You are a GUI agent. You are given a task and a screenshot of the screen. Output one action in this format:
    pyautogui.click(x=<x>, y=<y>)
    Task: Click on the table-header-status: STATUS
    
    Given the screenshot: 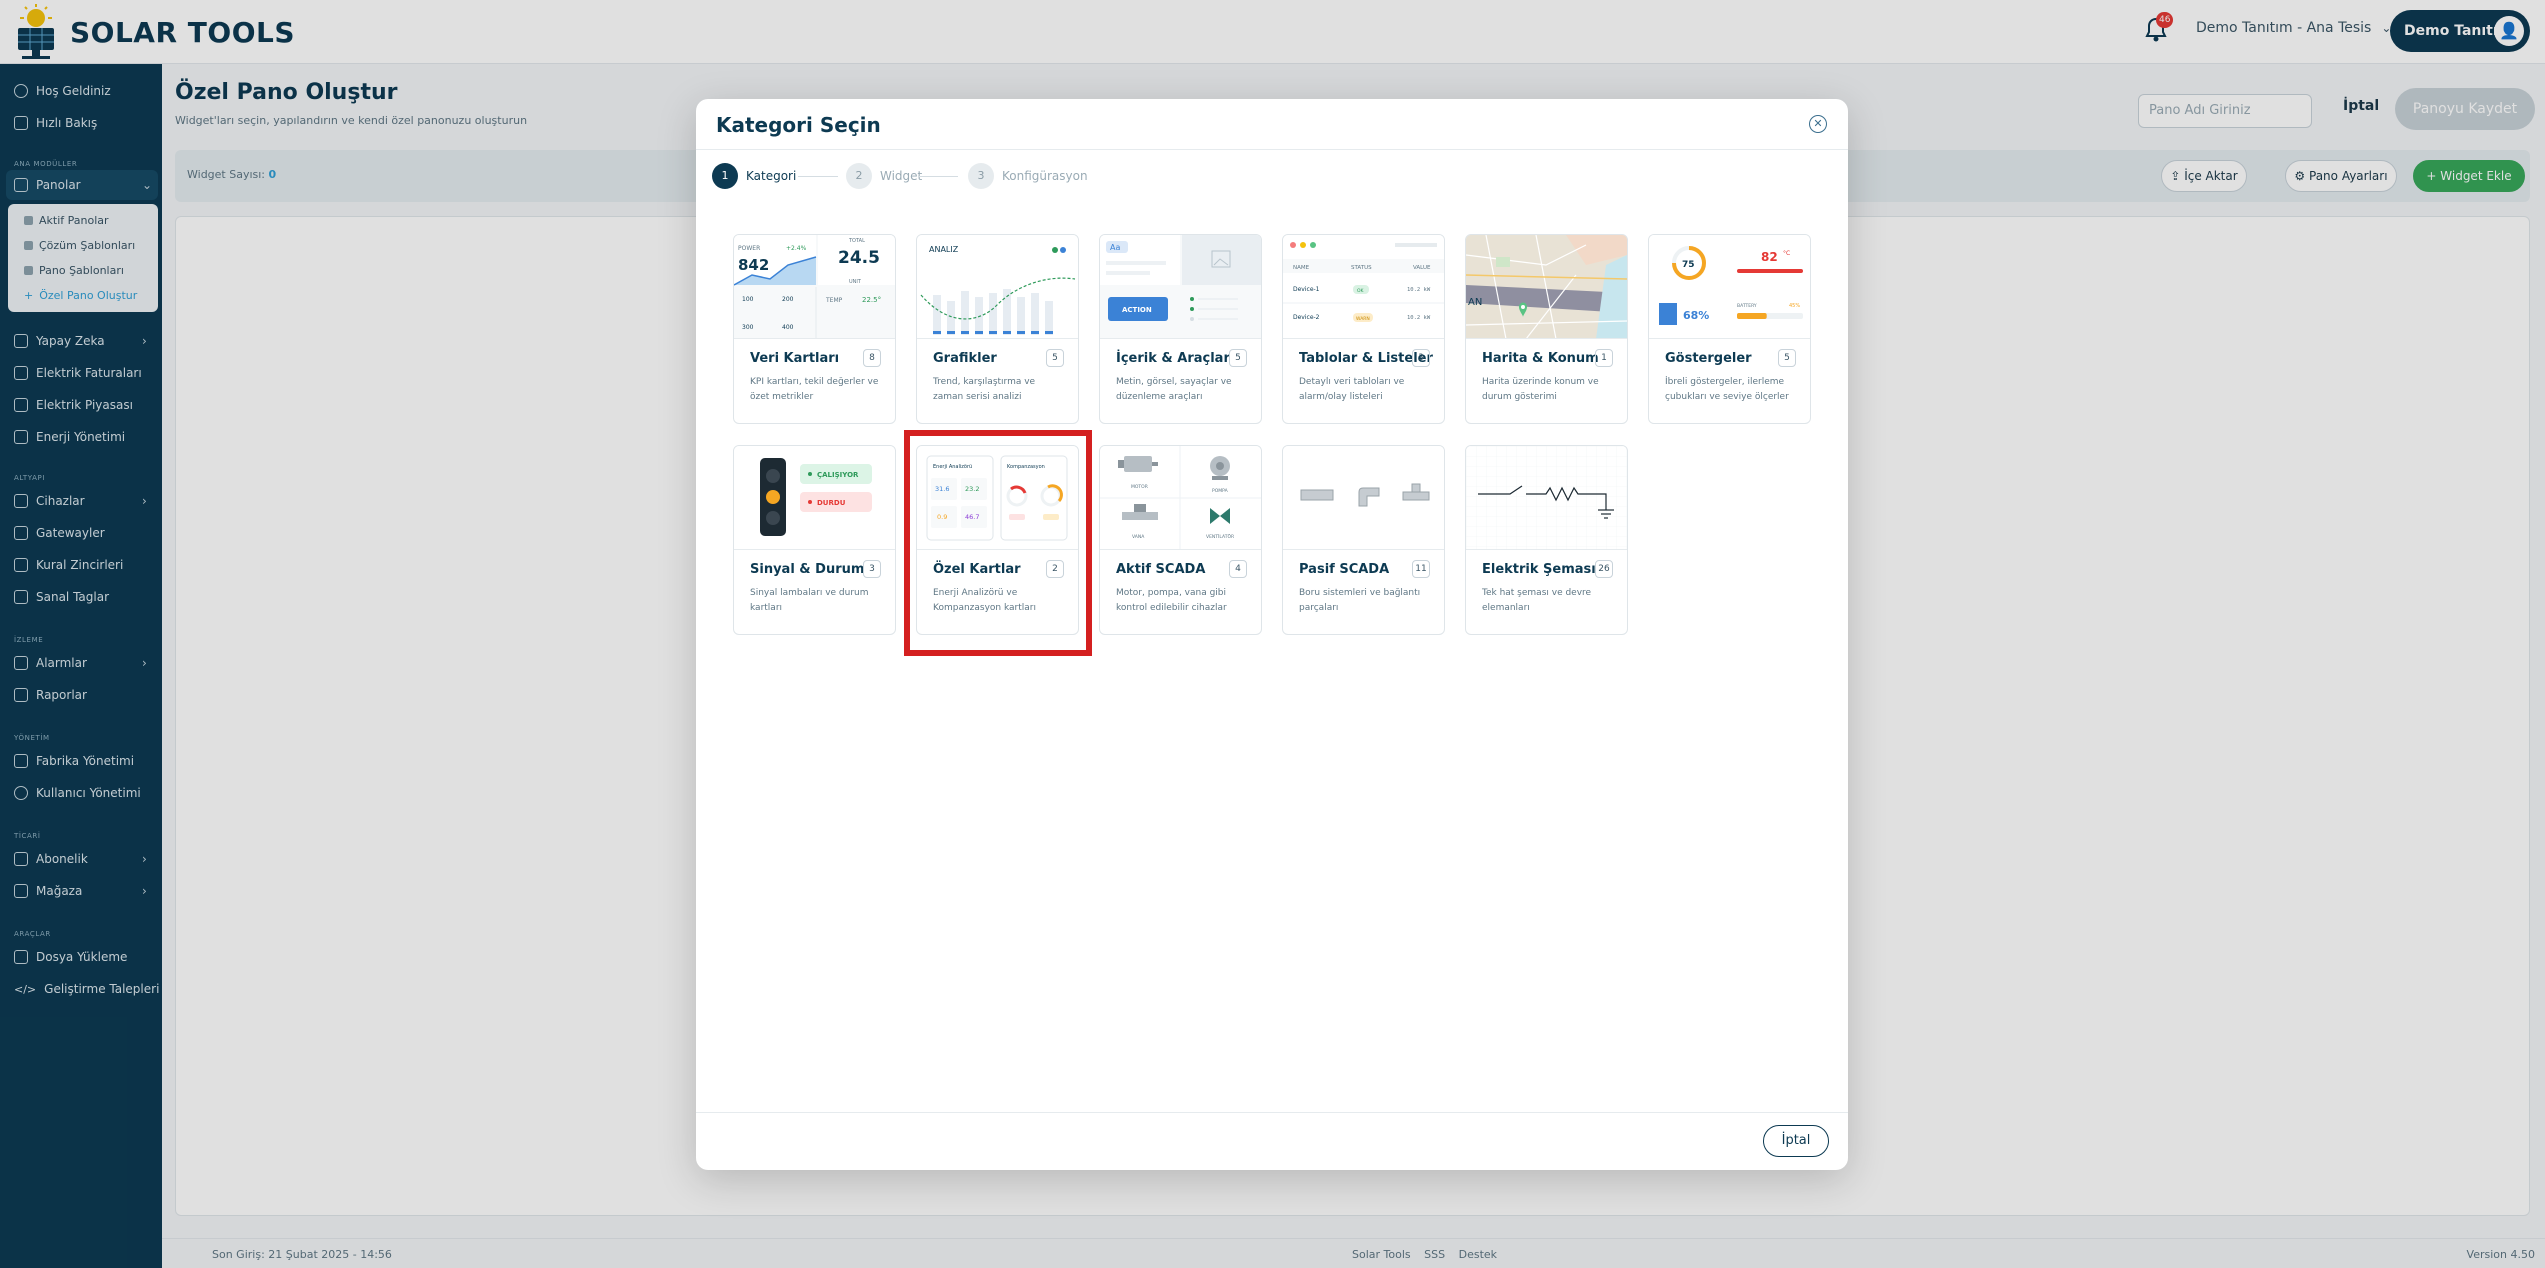 What is the action you would take?
    pyautogui.click(x=1361, y=268)
    